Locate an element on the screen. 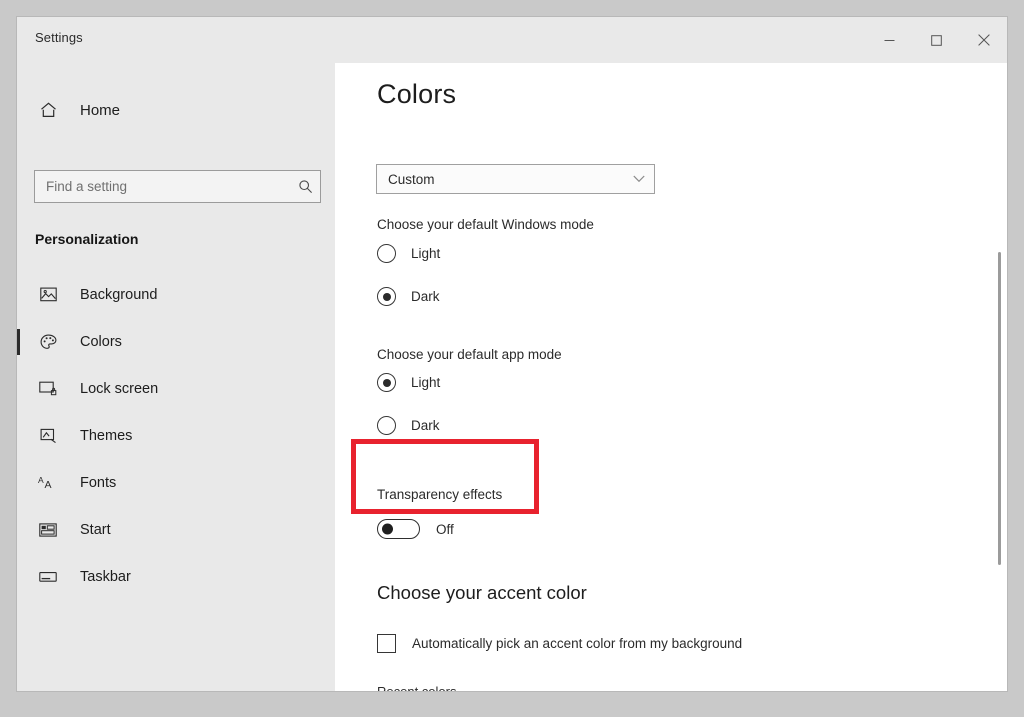 The image size is (1024, 717). search-icon is located at coordinates (305, 186).